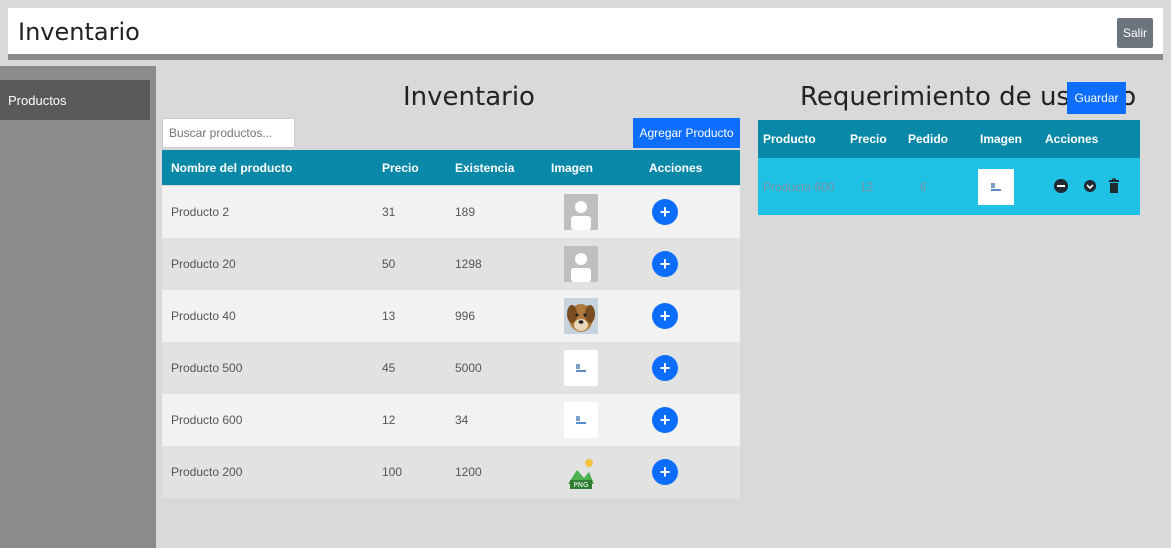 The height and width of the screenshot is (548, 1171). I want to click on column-header-product: Producto, so click(789, 139).